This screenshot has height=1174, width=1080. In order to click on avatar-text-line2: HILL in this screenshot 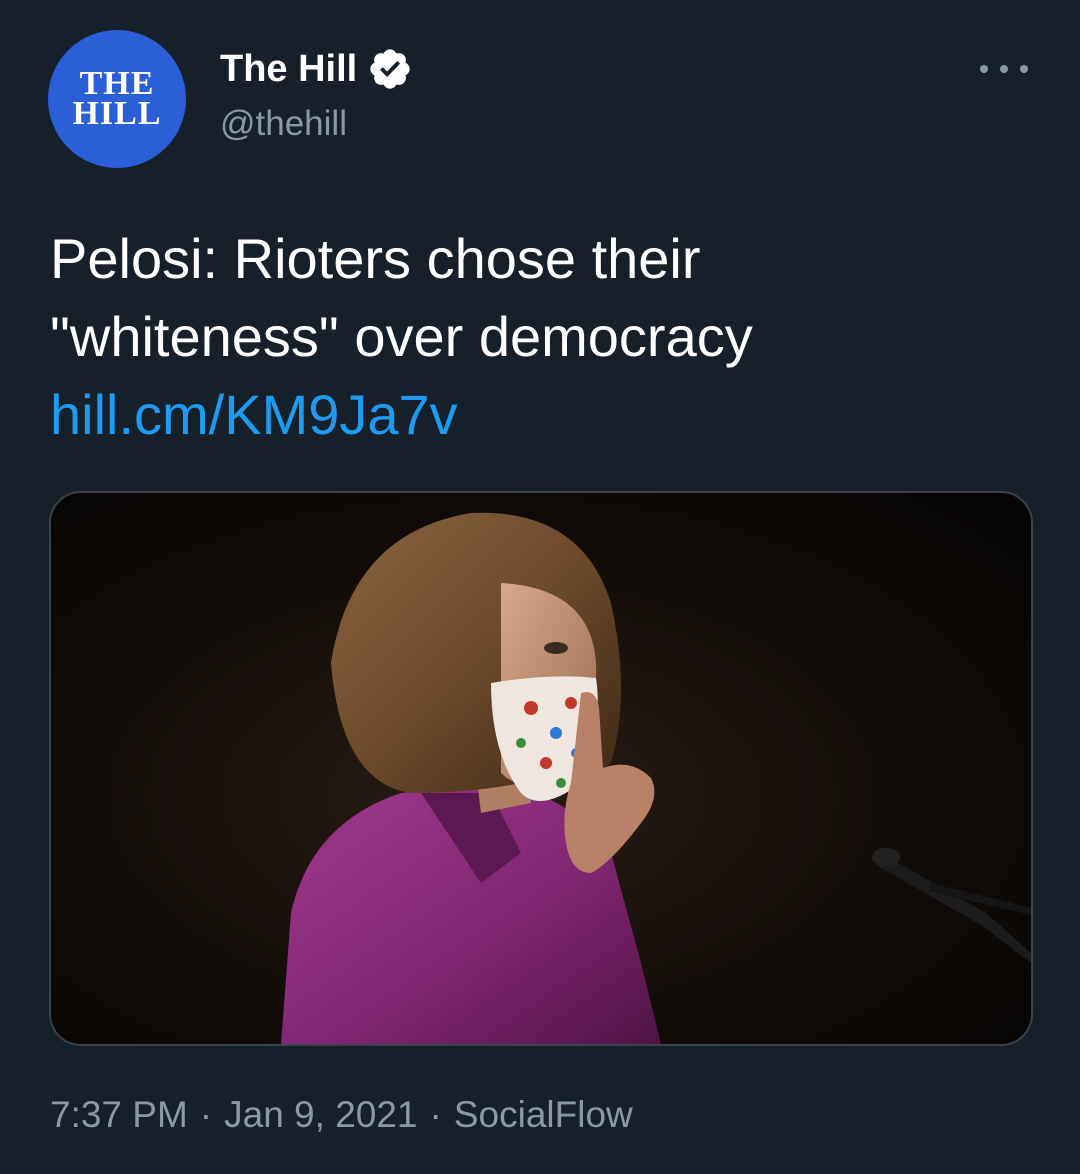, I will do `click(117, 113)`.